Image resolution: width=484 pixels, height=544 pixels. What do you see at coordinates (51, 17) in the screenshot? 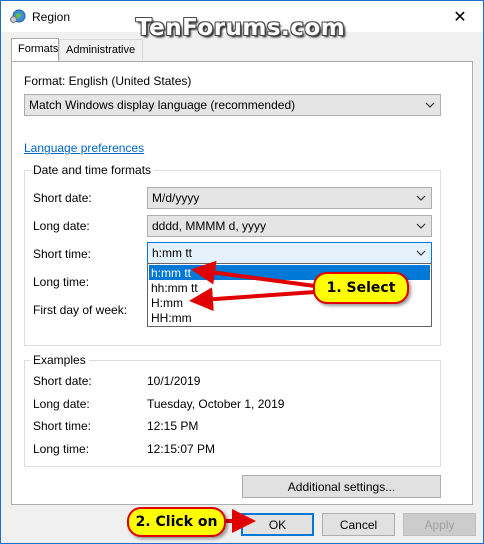
I see `window-title: Region` at bounding box center [51, 17].